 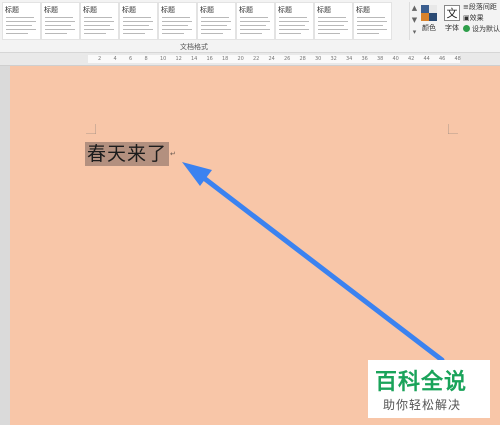 What do you see at coordinates (421, 382) in the screenshot?
I see `watermark-title: 百科全说` at bounding box center [421, 382].